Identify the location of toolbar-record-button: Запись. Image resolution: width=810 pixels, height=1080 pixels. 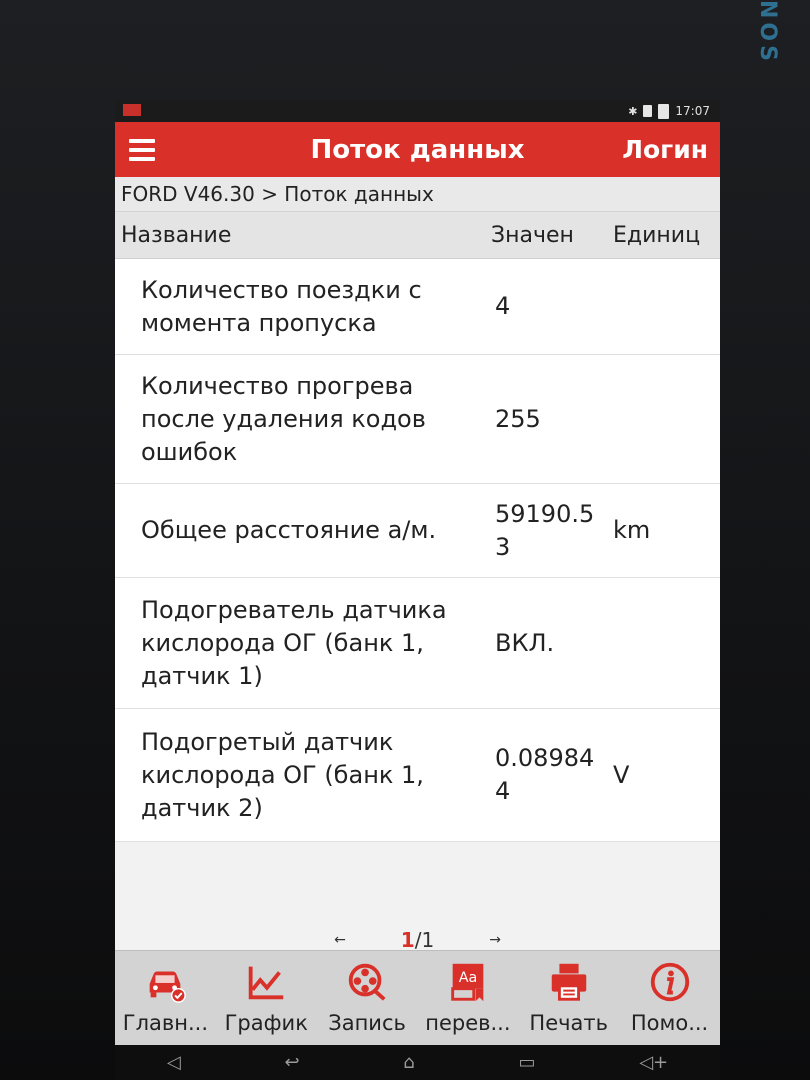
(367, 998).